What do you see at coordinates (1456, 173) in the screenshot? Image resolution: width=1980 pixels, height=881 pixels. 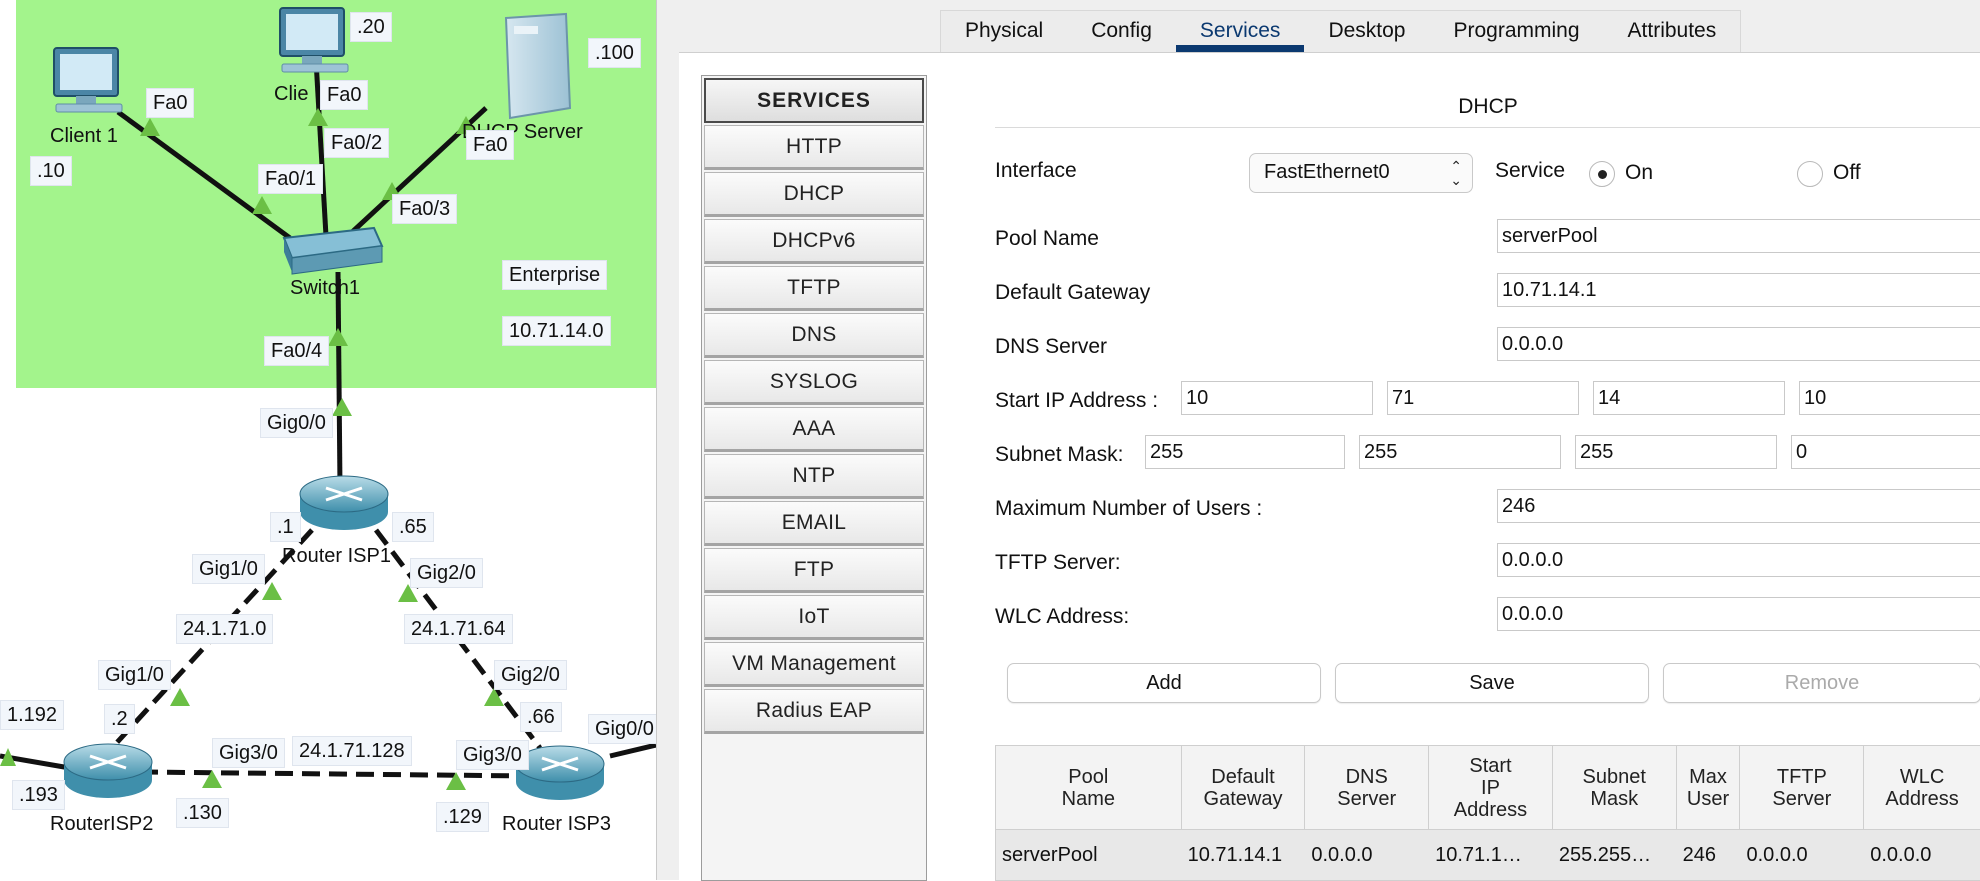 I see `chevron-up-down-icon: ⌃ ⌄` at bounding box center [1456, 173].